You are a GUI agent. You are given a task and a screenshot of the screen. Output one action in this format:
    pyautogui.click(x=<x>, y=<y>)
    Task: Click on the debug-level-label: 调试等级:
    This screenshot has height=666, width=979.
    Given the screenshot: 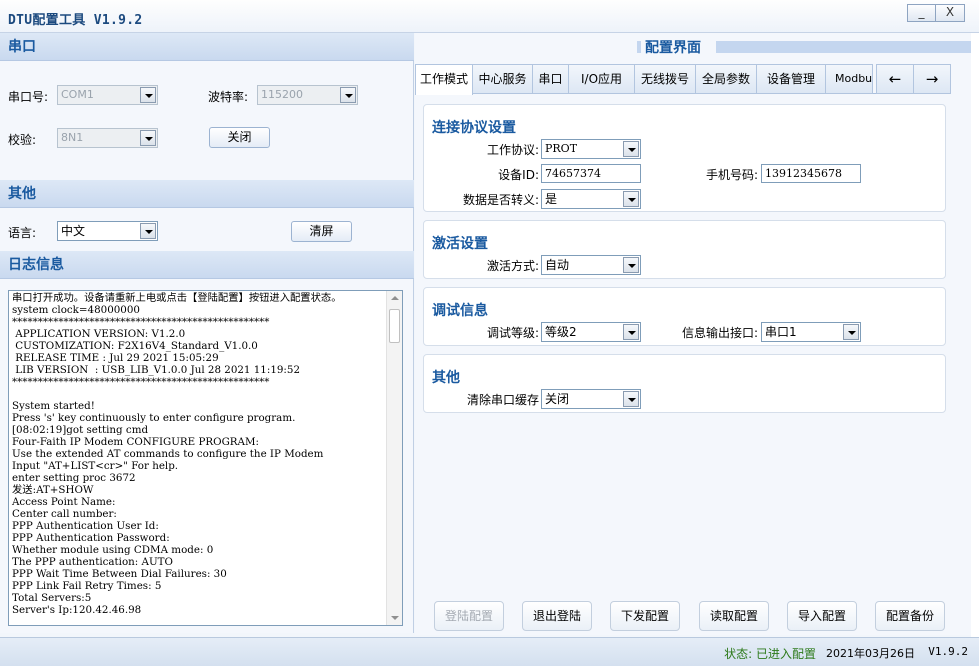 What is the action you would take?
    pyautogui.click(x=512, y=333)
    